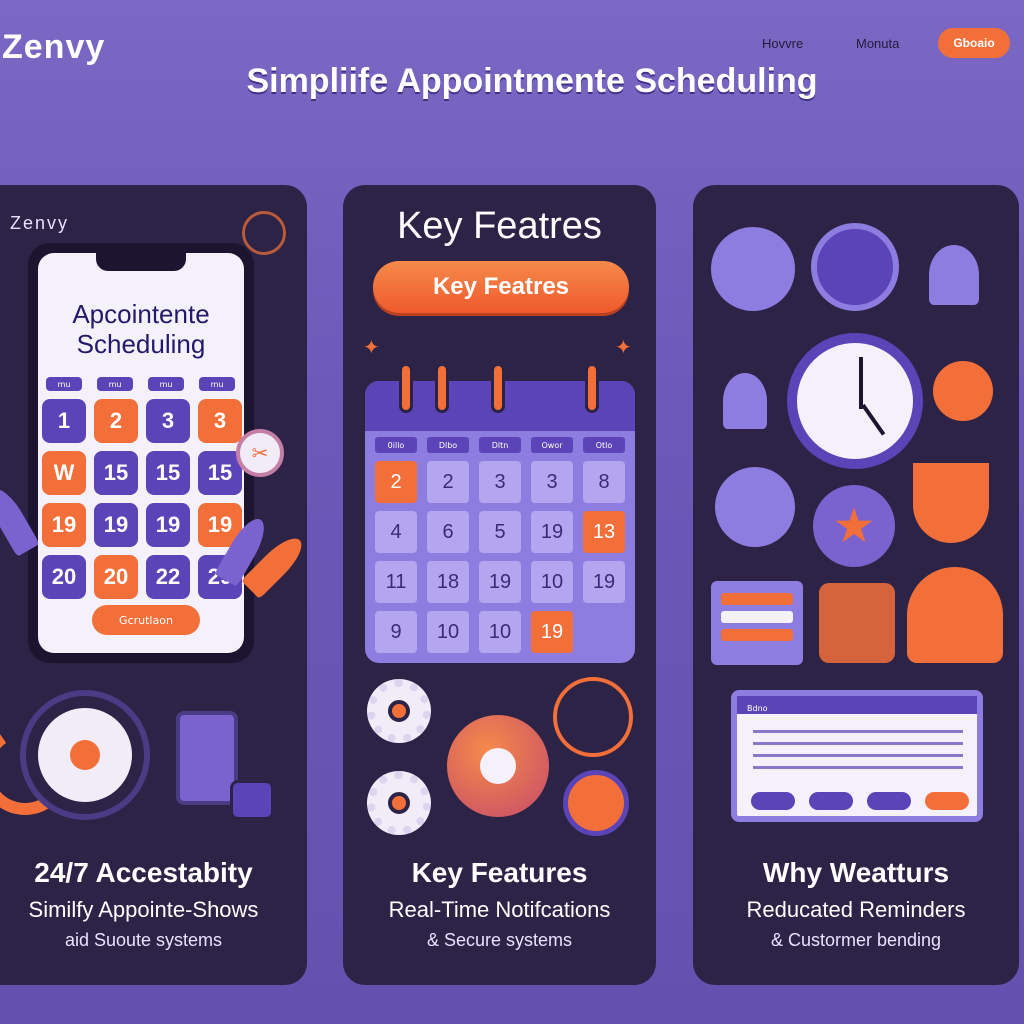  Describe the element at coordinates (855, 267) in the screenshot. I see `bell-circle-icon` at that location.